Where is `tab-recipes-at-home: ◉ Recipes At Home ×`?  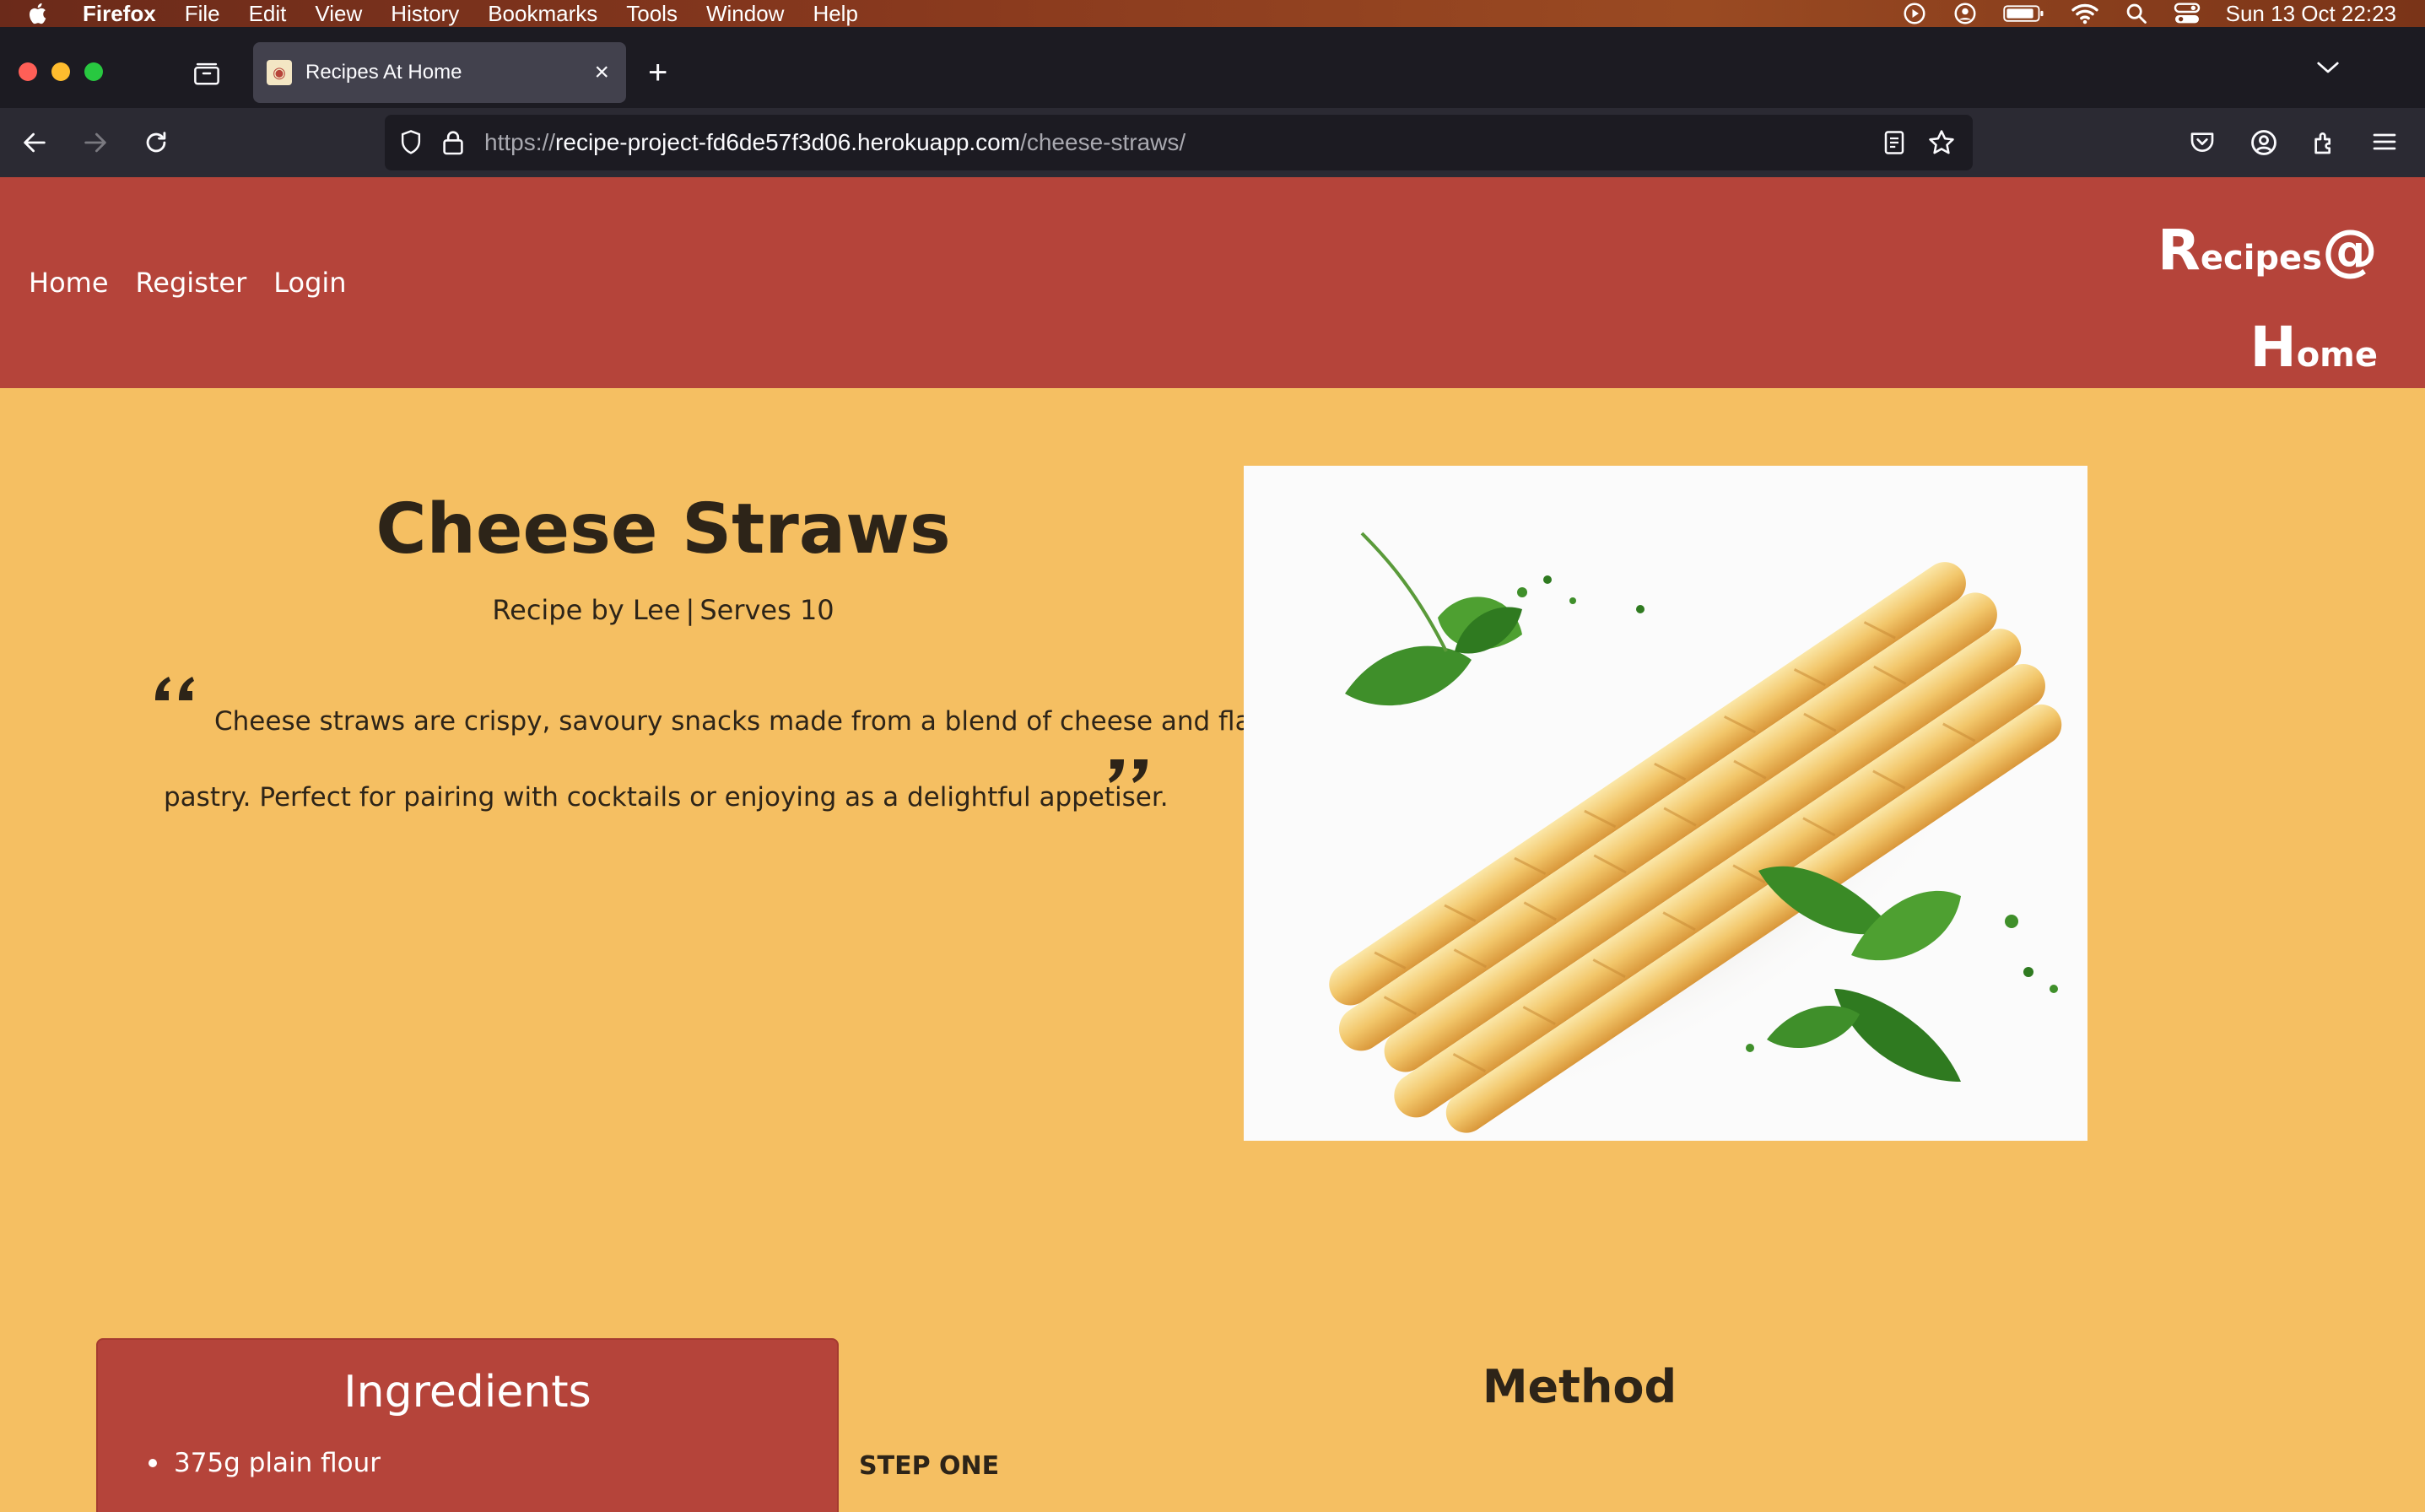 tab-recipes-at-home: ◉ Recipes At Home × is located at coordinates (439, 72).